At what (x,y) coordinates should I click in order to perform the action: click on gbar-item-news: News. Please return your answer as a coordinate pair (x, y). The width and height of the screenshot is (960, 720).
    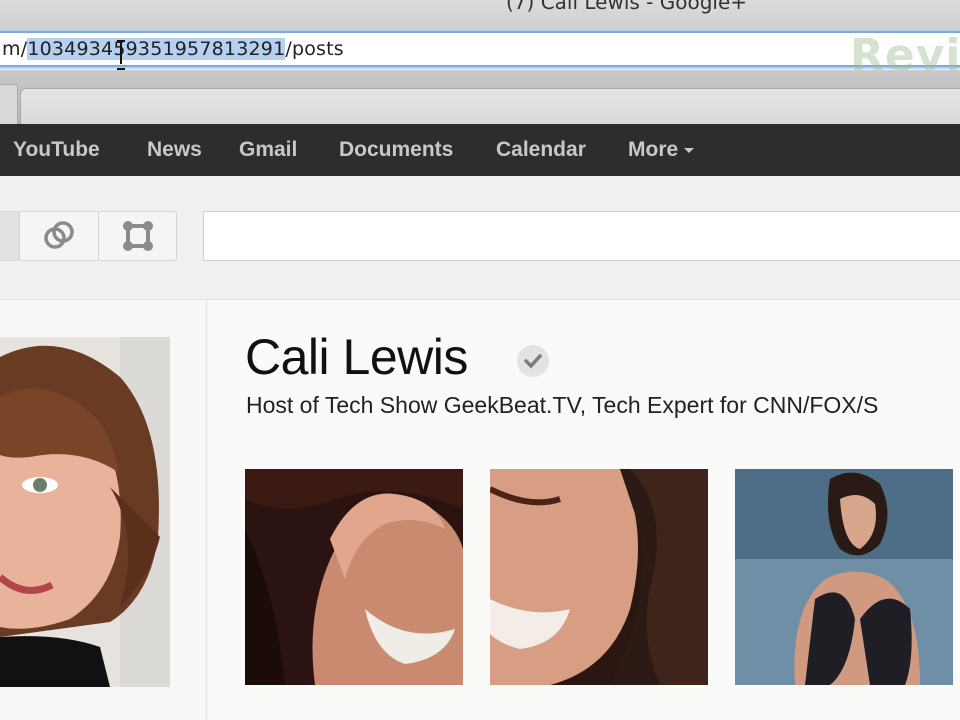
    Looking at the image, I should click on (174, 150).